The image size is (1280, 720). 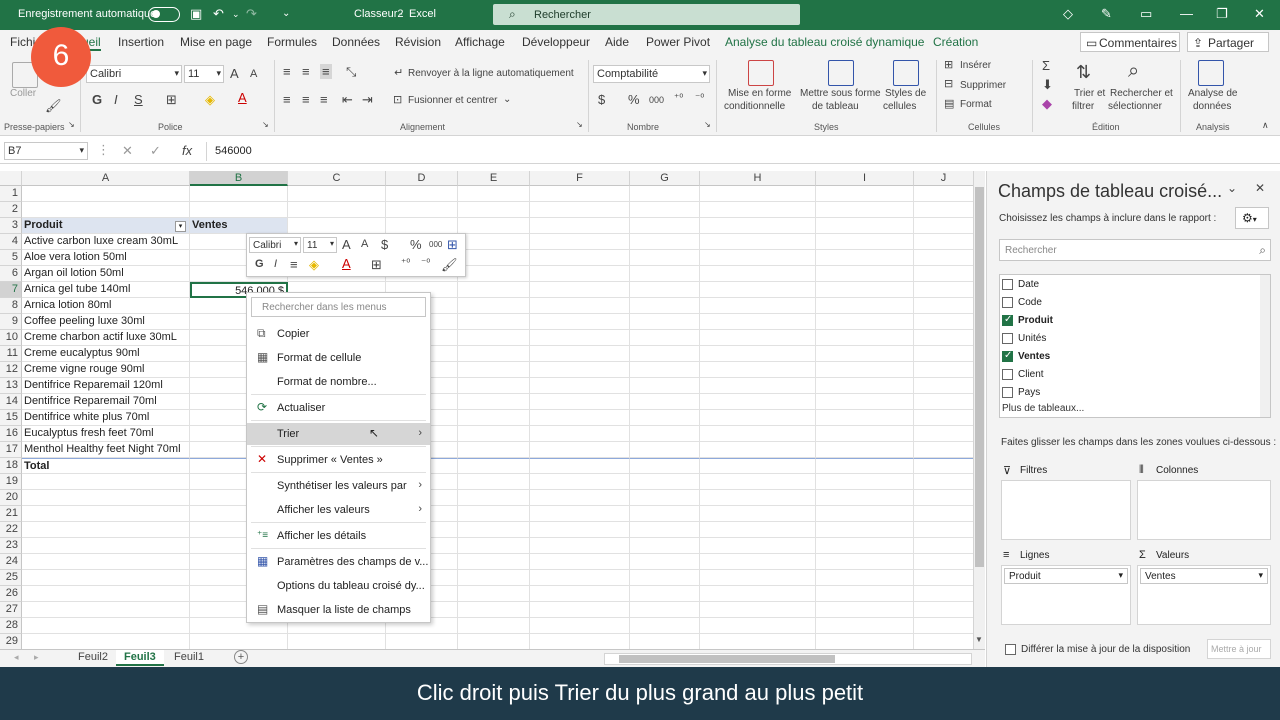 What do you see at coordinates (840, 93) in the screenshot?
I see `format-as-table-label-1: Mettre sous forme` at bounding box center [840, 93].